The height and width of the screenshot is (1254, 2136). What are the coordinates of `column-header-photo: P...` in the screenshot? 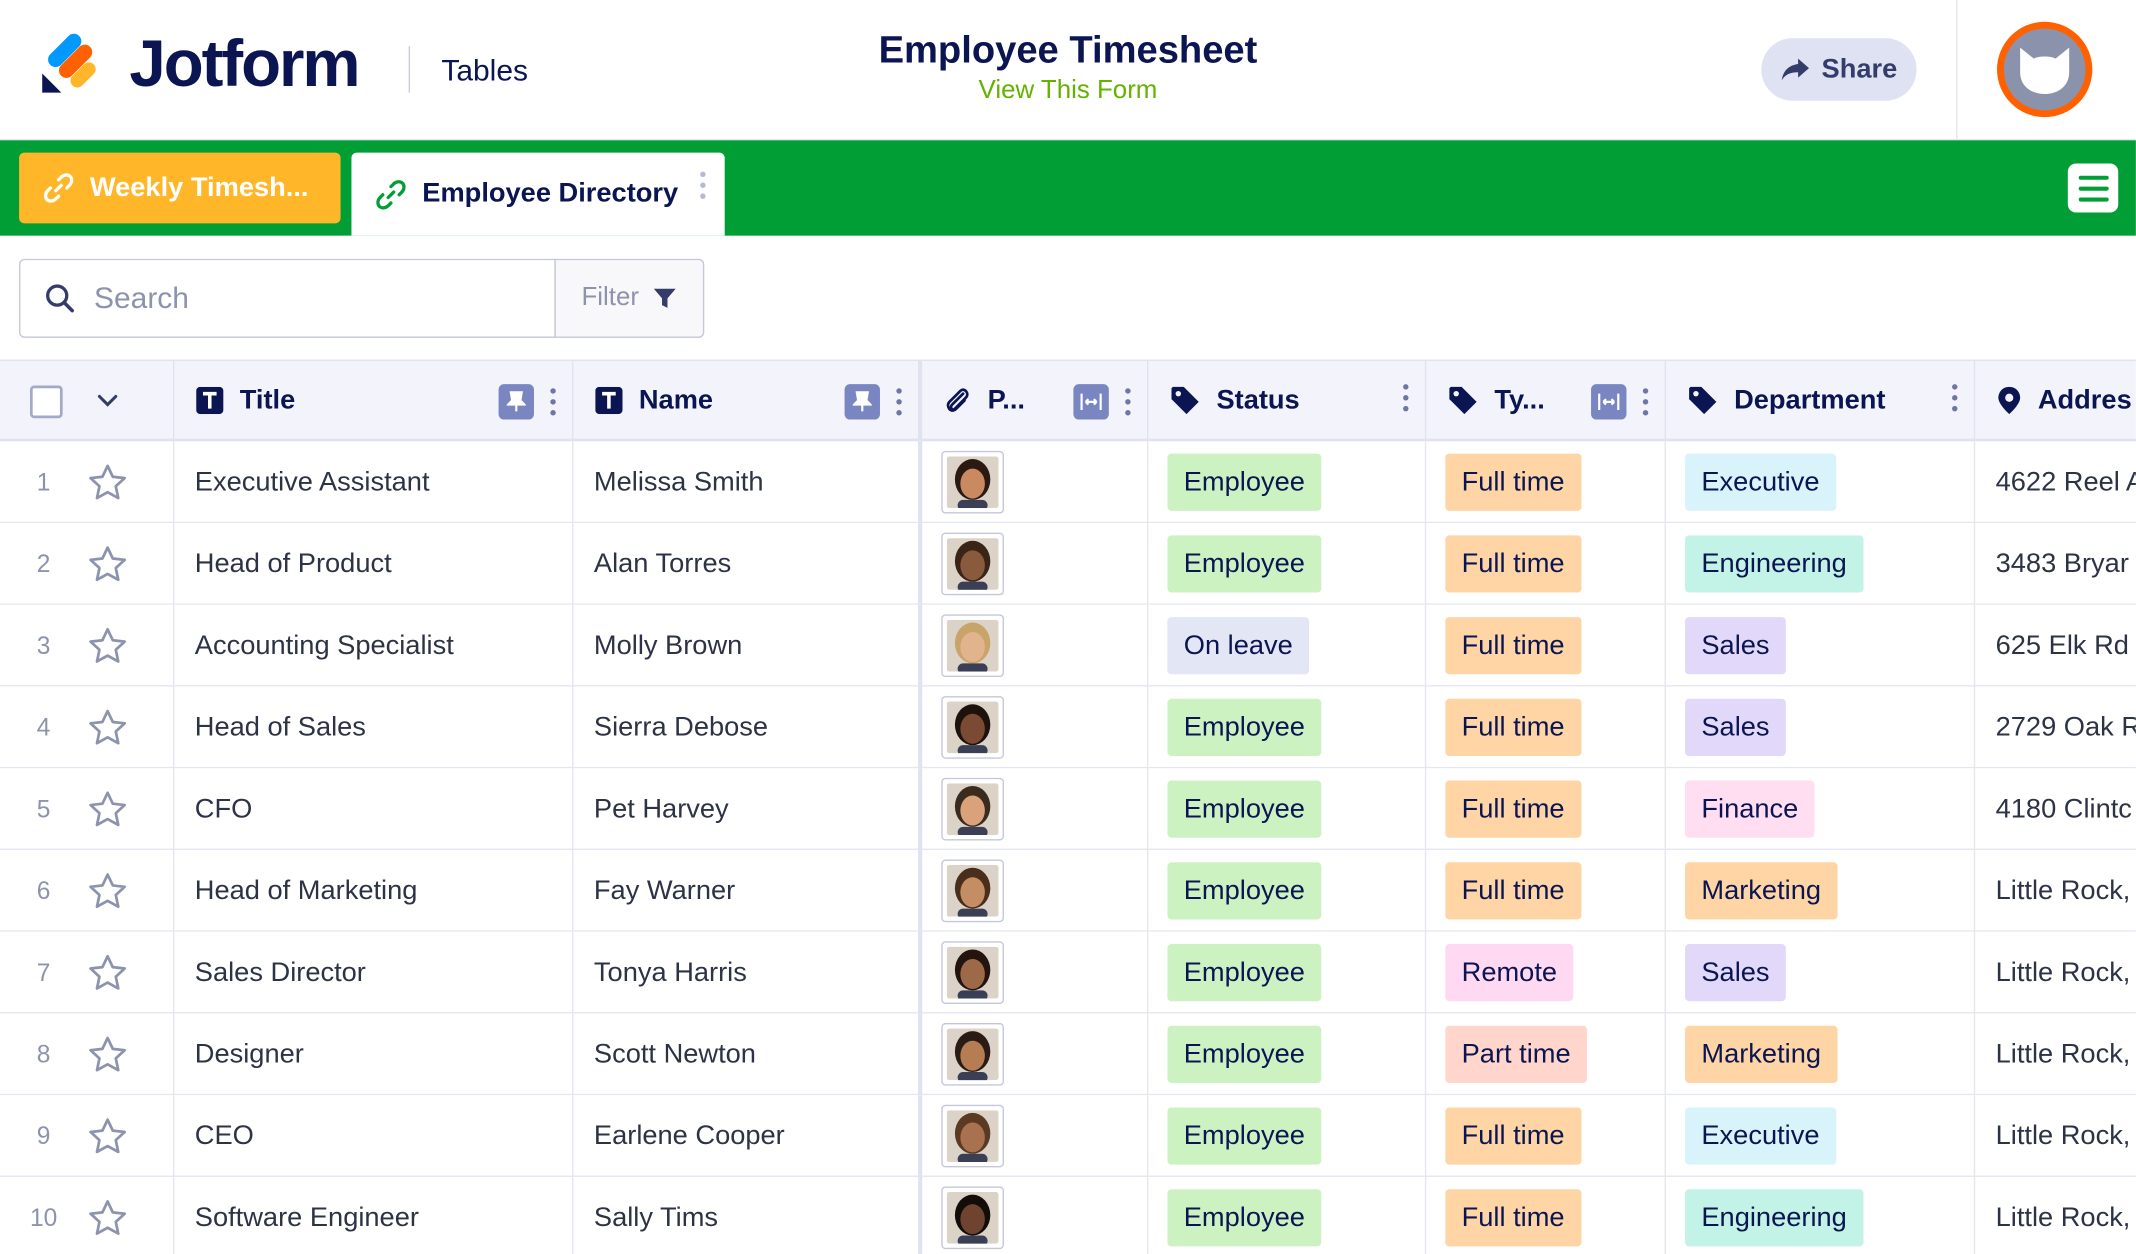 It's located at (1035, 400).